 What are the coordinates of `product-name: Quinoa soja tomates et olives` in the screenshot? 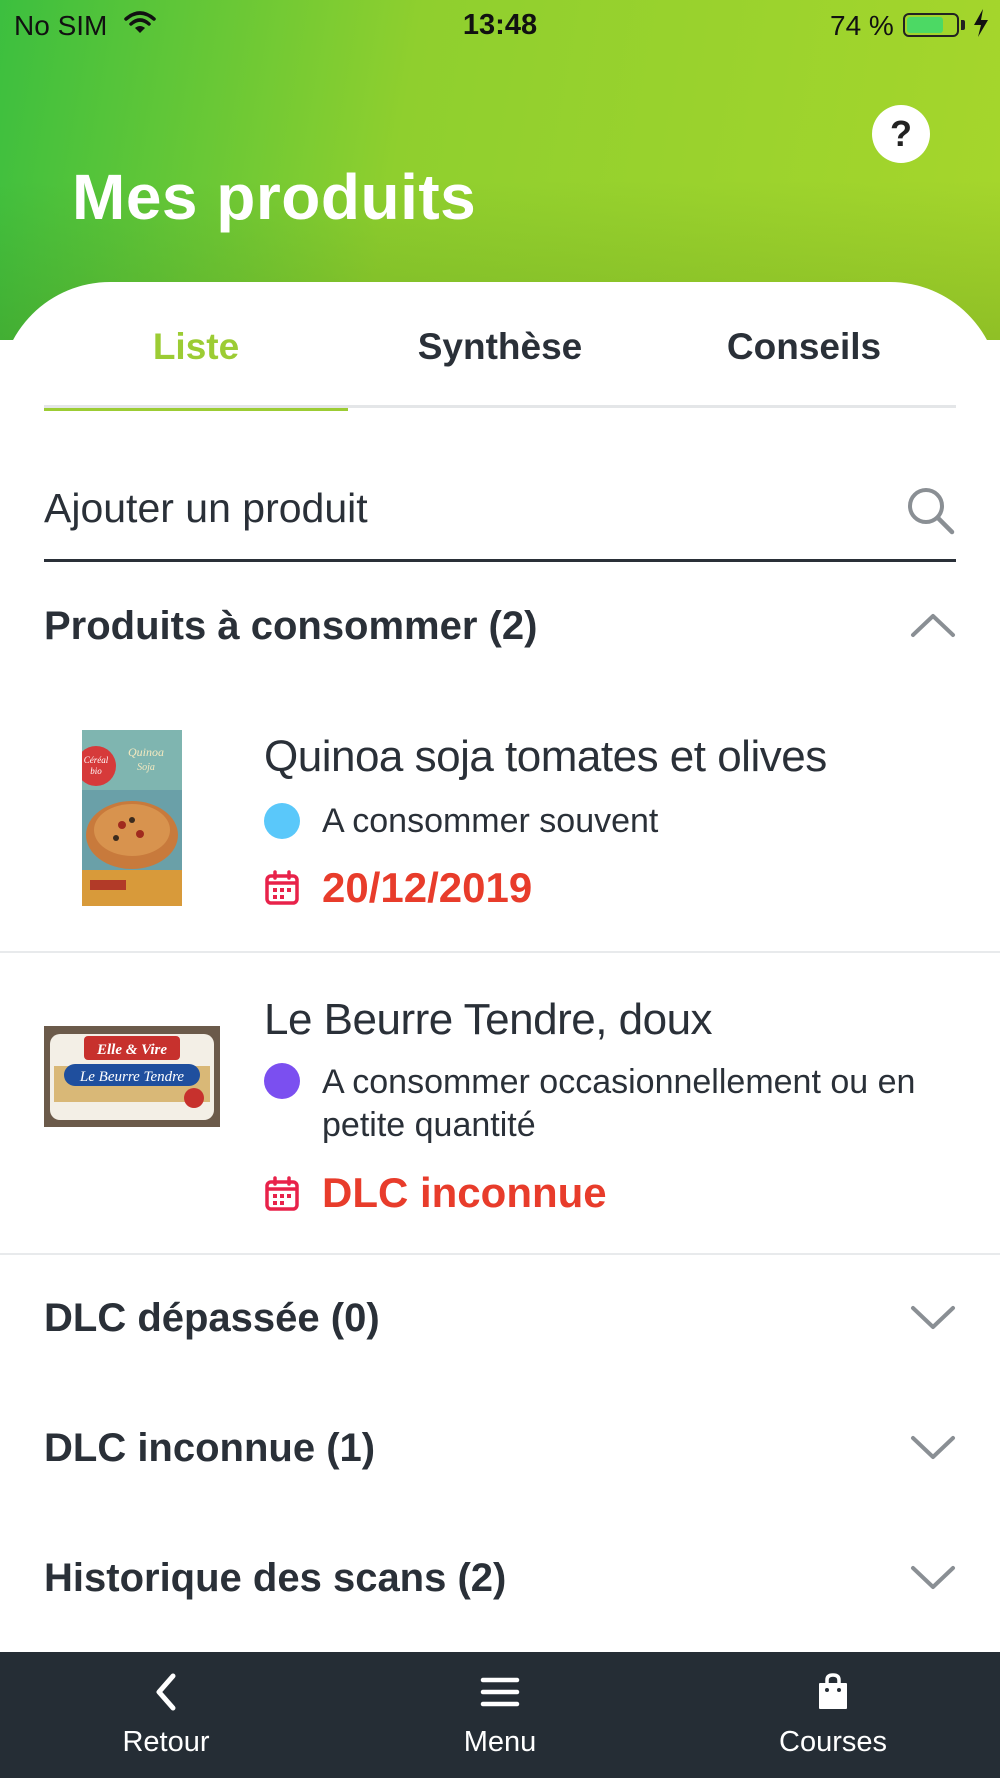 It's located at (545, 756).